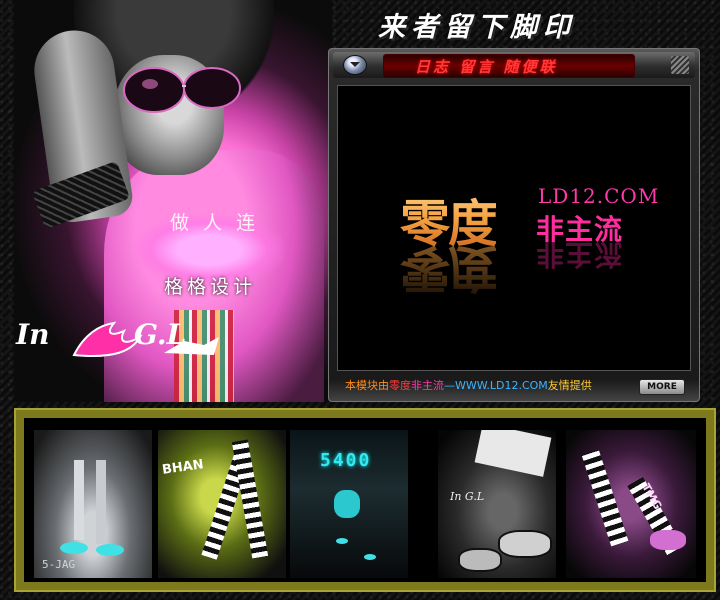  I want to click on photo-thumb-5: TMG, so click(631, 504).